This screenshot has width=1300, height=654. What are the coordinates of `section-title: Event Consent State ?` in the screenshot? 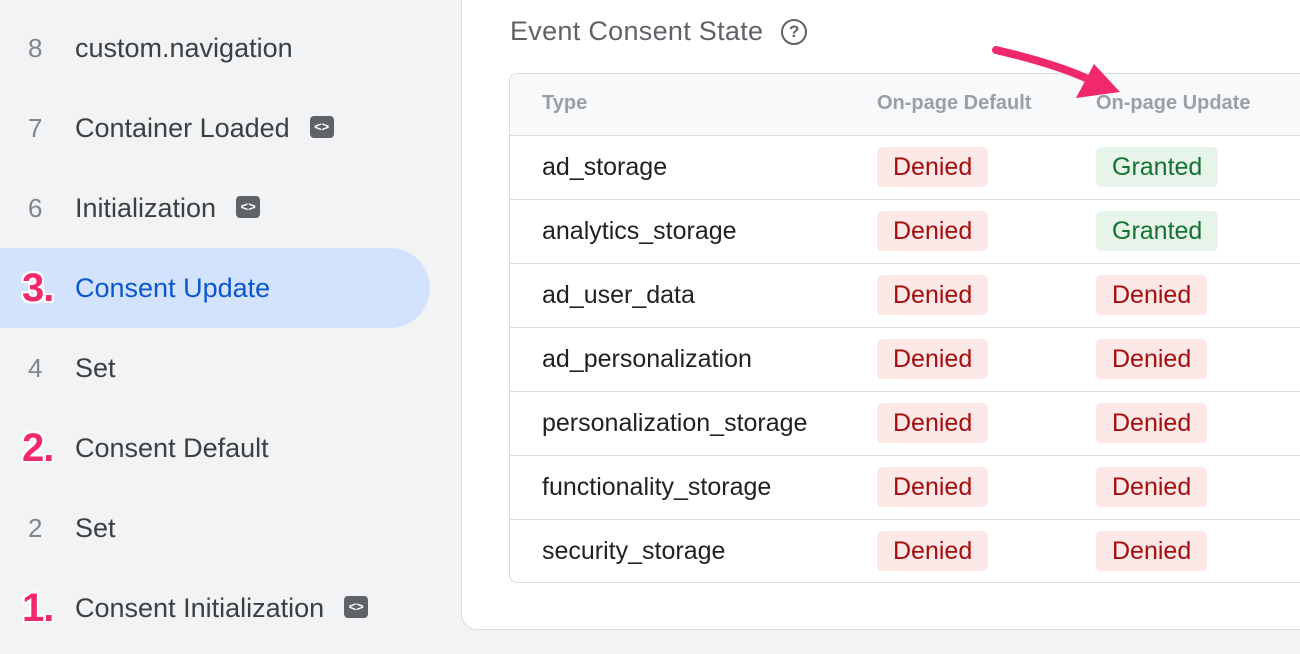 It's located at (659, 31).